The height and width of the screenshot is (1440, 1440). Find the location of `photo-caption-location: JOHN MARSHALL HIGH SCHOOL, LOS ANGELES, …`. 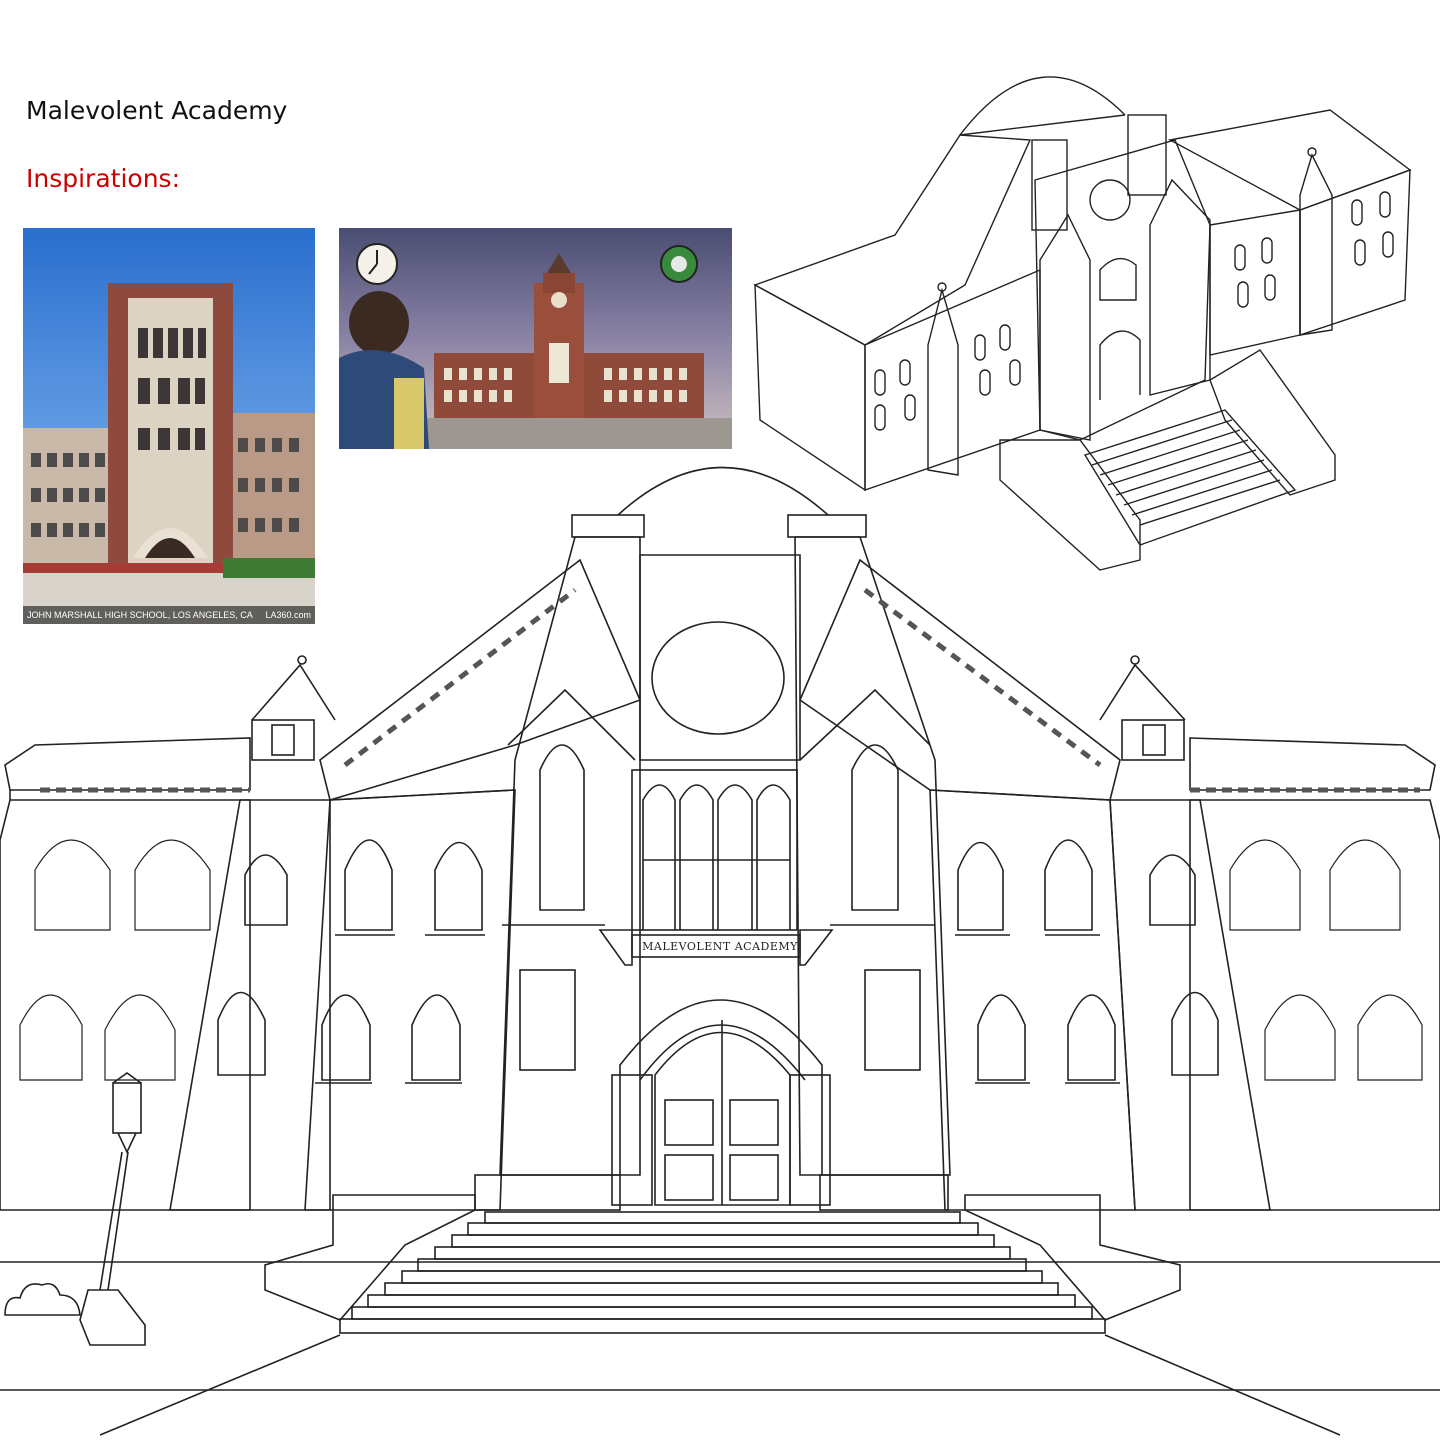

photo-caption-location: JOHN MARSHALL HIGH SCHOOL, LOS ANGELES, … is located at coordinates (140, 615).